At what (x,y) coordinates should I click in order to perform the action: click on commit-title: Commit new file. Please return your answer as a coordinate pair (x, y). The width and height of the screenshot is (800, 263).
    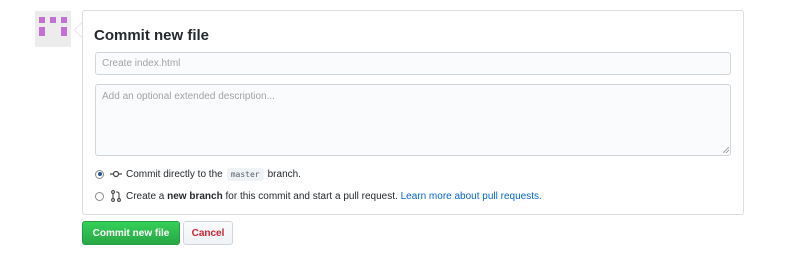
    Looking at the image, I should click on (152, 35).